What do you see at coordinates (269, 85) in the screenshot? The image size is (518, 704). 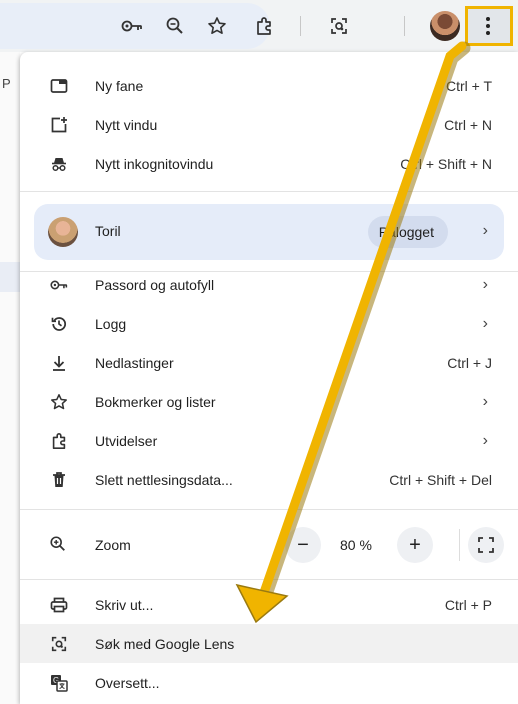 I see `menu-item-new-tab: Ny fane Ctrl + T` at bounding box center [269, 85].